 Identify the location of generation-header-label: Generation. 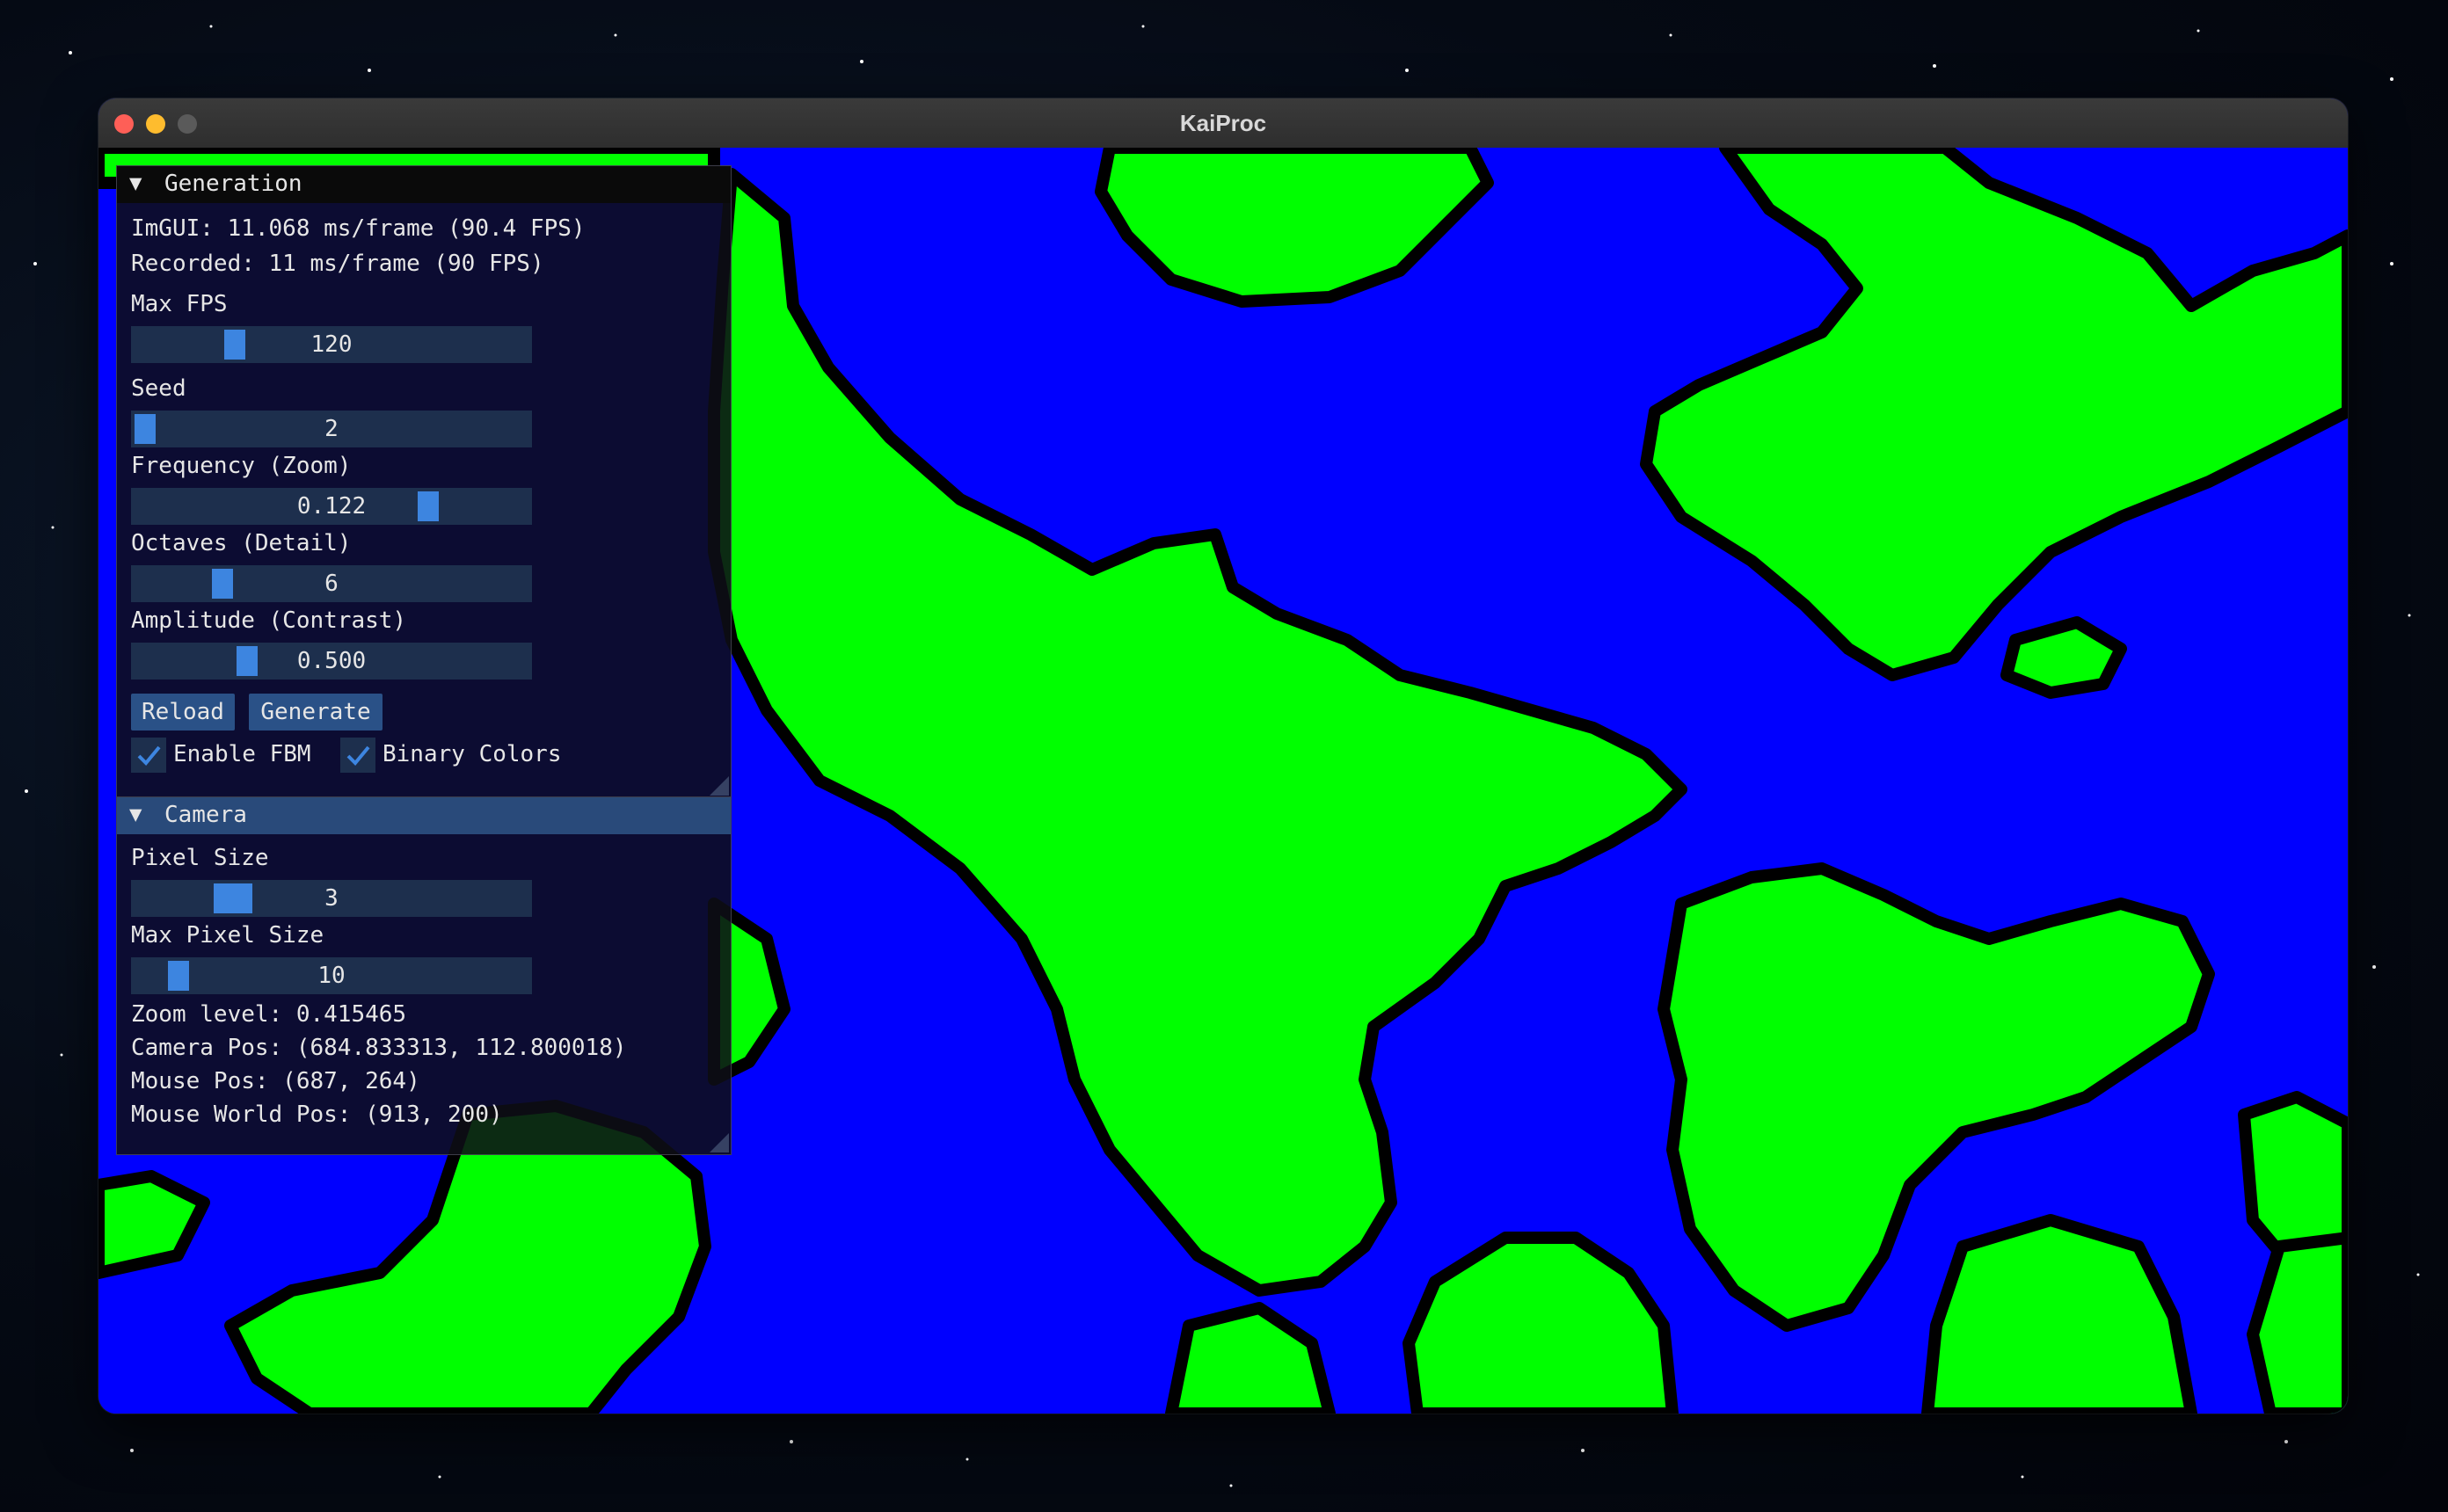
(233, 184).